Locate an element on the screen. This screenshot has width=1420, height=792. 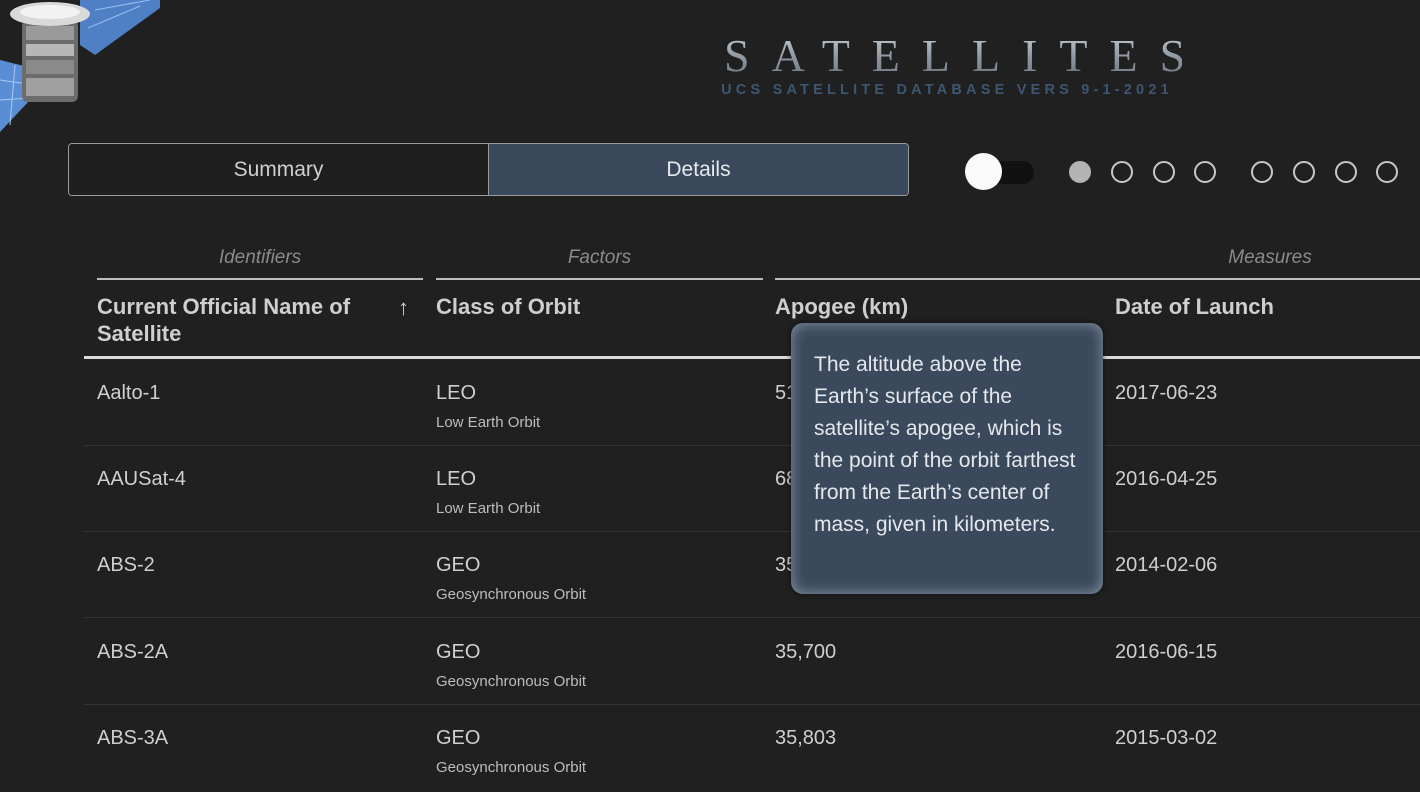
cell-name: AAUSat-4 is located at coordinates (141, 479).